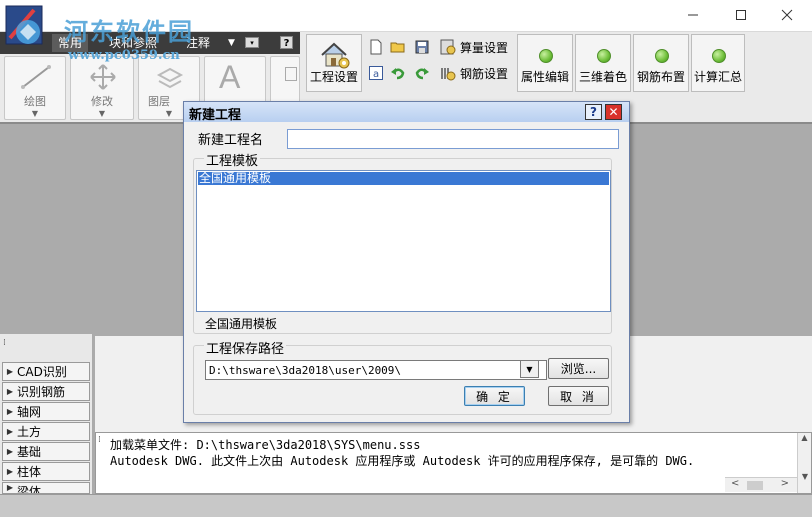 The image size is (812, 517). I want to click on dock-item-cad-recognition: ▶ CAD识别, so click(46, 371).